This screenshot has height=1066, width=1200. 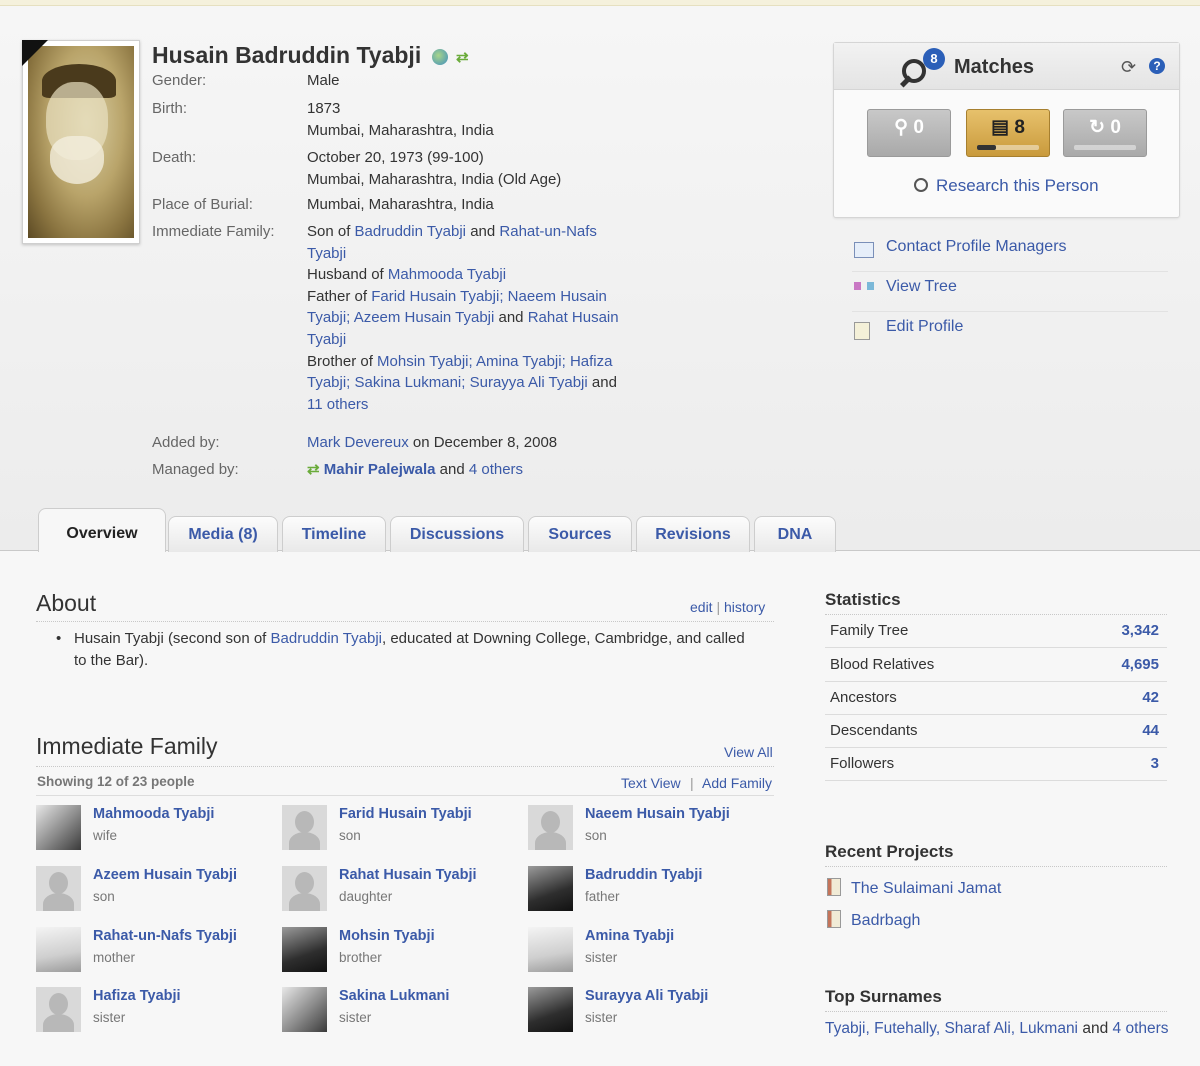 What do you see at coordinates (81, 142) in the screenshot?
I see `profile-photo` at bounding box center [81, 142].